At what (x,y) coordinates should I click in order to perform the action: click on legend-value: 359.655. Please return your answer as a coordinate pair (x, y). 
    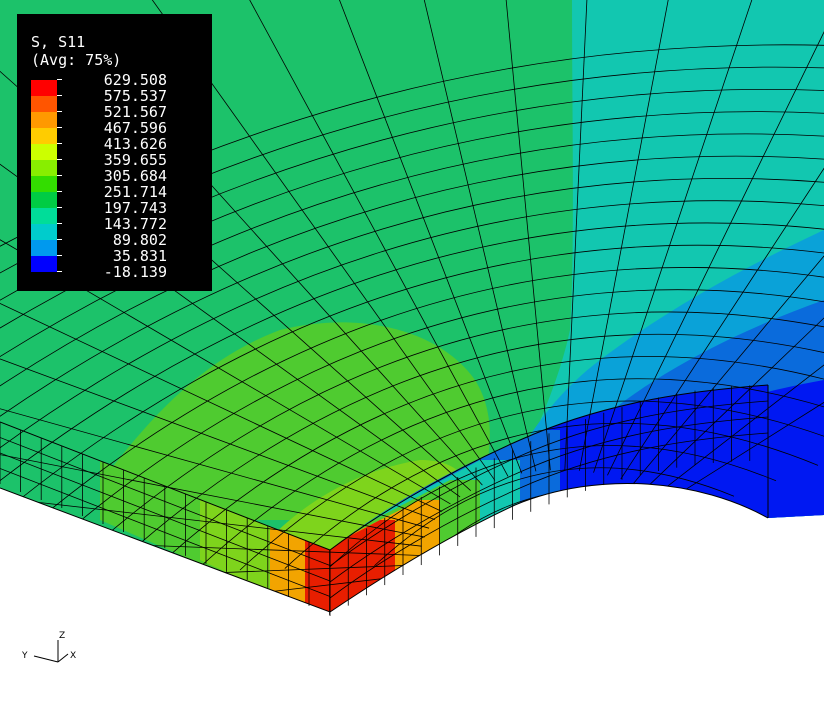
    Looking at the image, I should click on (135, 160).